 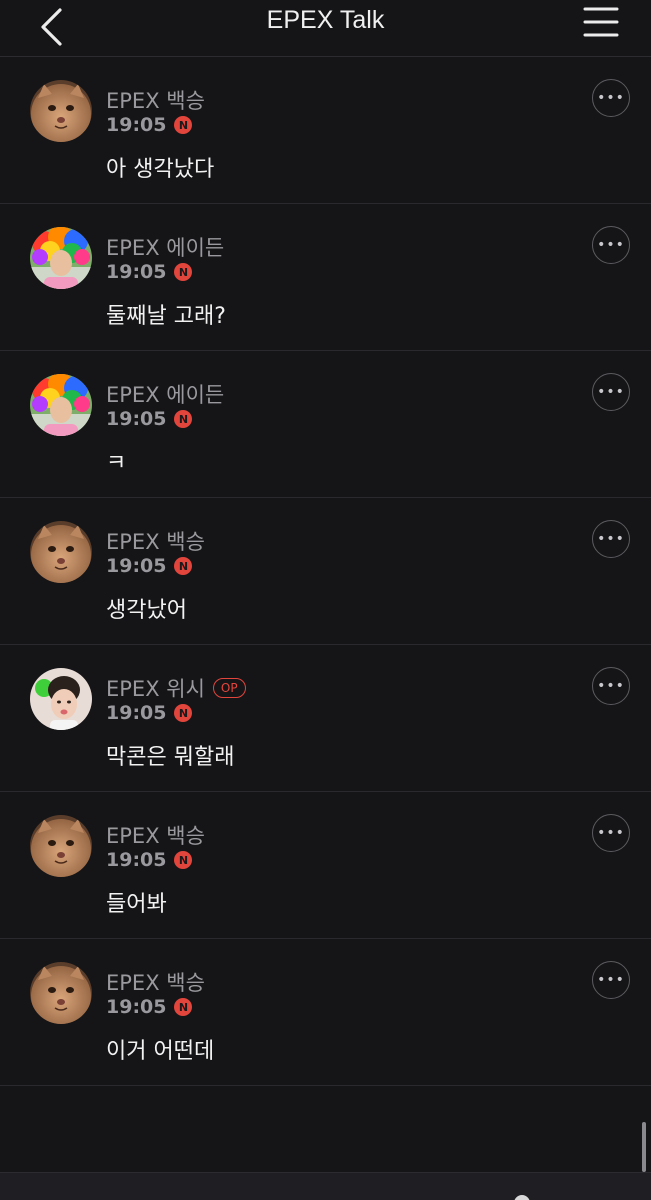 What do you see at coordinates (325, 277) in the screenshot?
I see `message-item: EPEX 에이든 19:05 N 둘째날 고래? •••` at bounding box center [325, 277].